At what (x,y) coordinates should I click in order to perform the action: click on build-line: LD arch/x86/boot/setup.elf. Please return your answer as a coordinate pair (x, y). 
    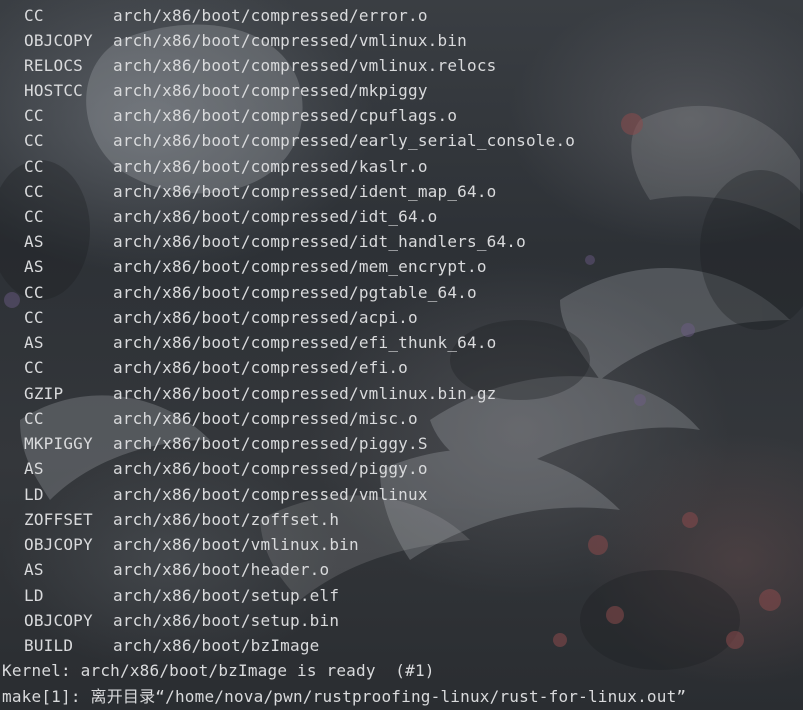
    Looking at the image, I should click on (181, 595).